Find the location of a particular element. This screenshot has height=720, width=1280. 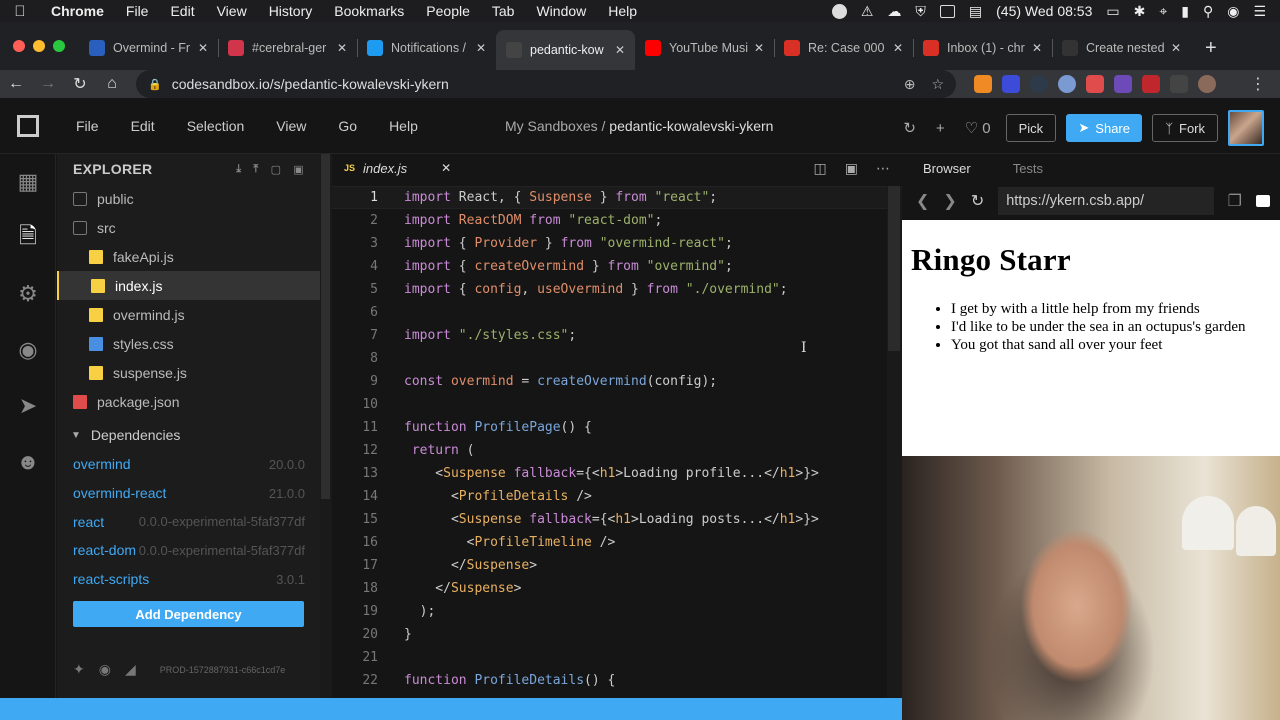

open-new-window-icon is located at coordinates (1263, 201).